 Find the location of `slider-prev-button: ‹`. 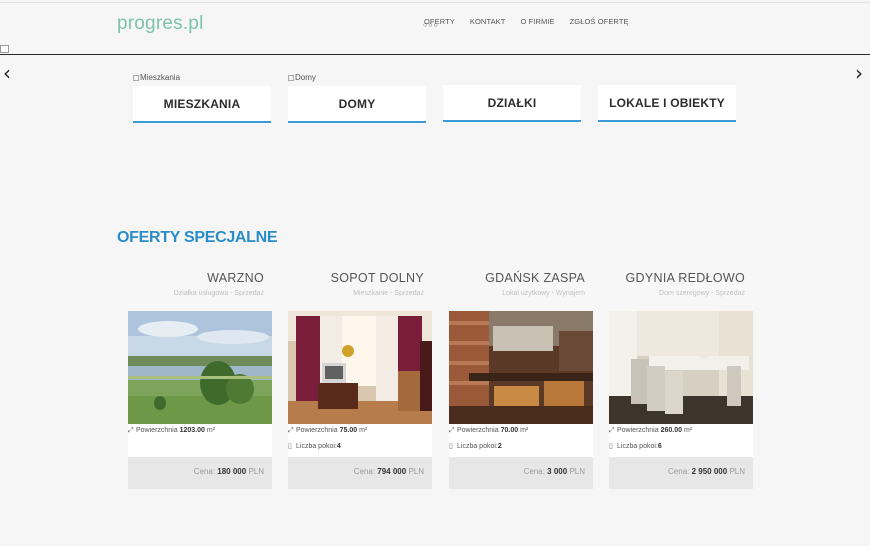

slider-prev-button: ‹ is located at coordinates (7, 73).